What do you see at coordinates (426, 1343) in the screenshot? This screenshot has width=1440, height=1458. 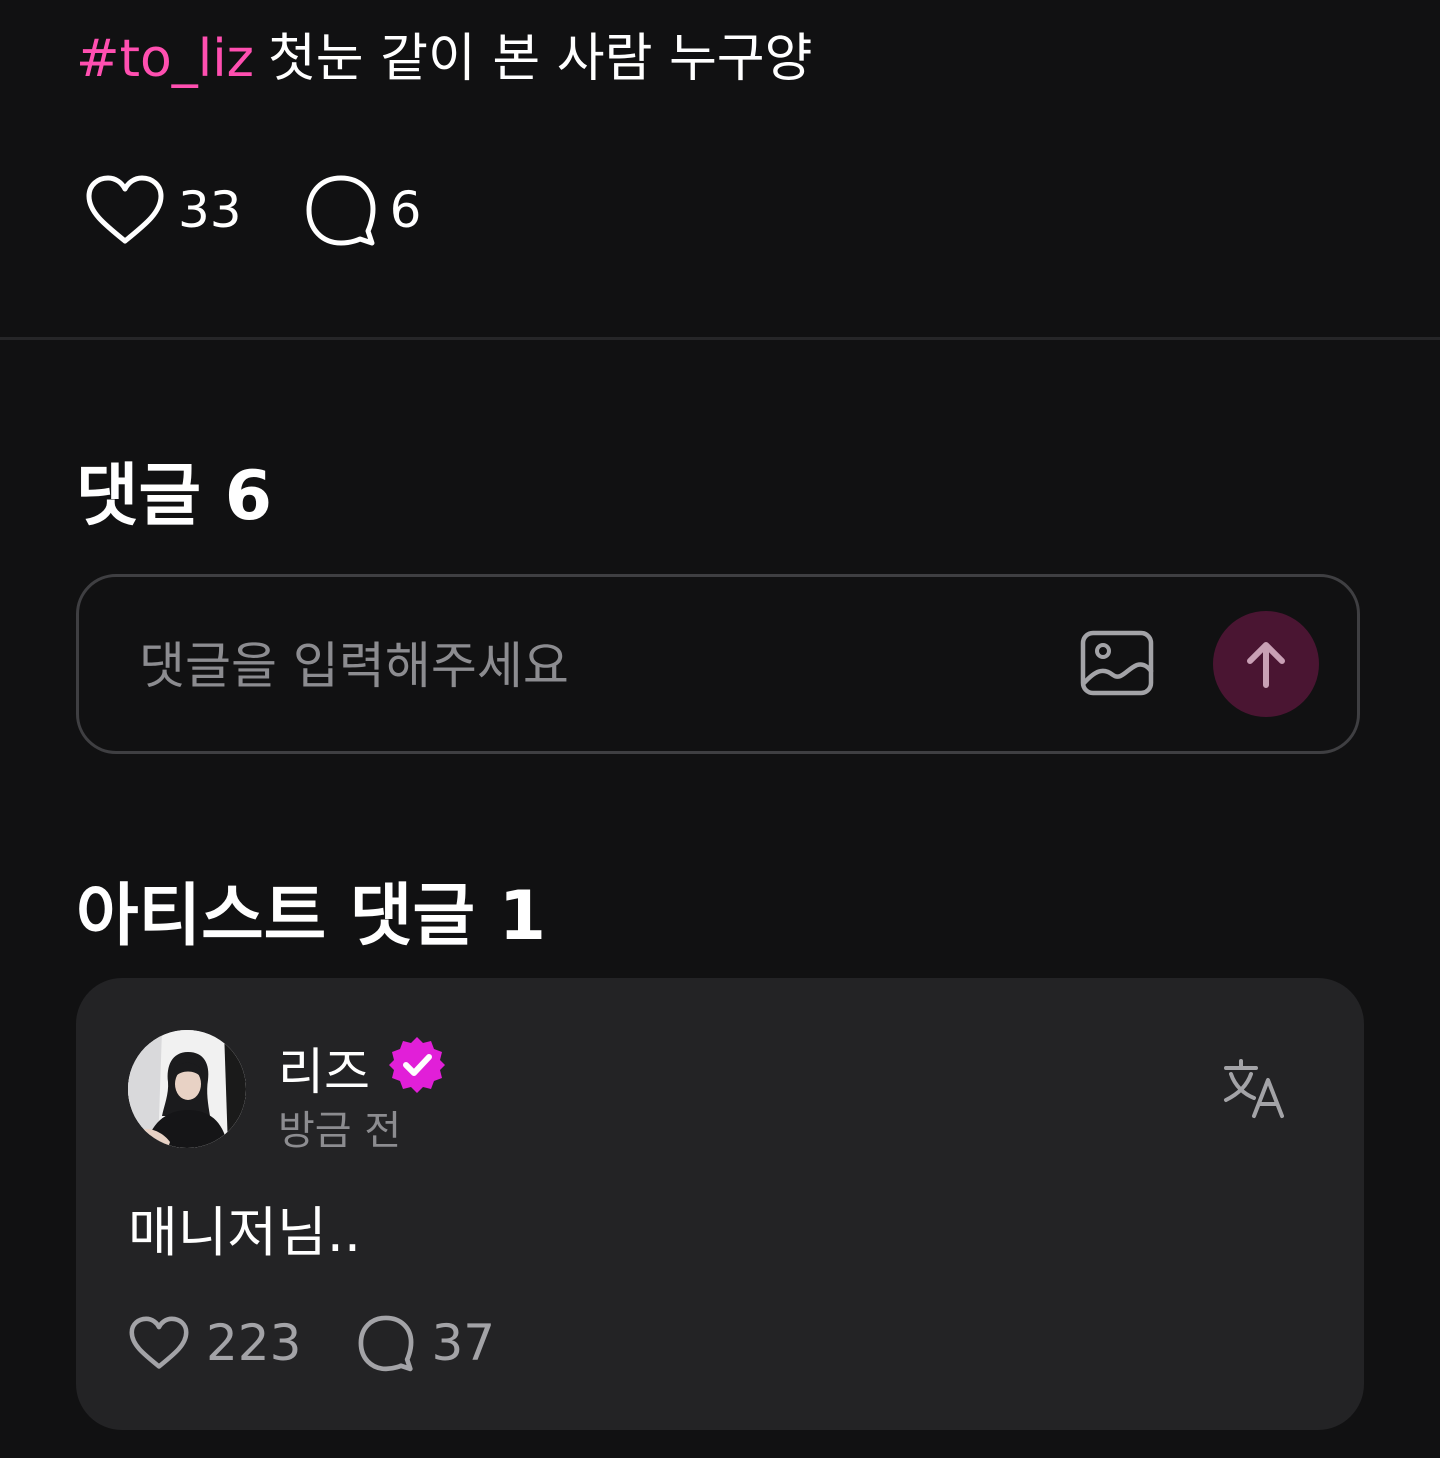 I see `comment-reply-button: 37` at bounding box center [426, 1343].